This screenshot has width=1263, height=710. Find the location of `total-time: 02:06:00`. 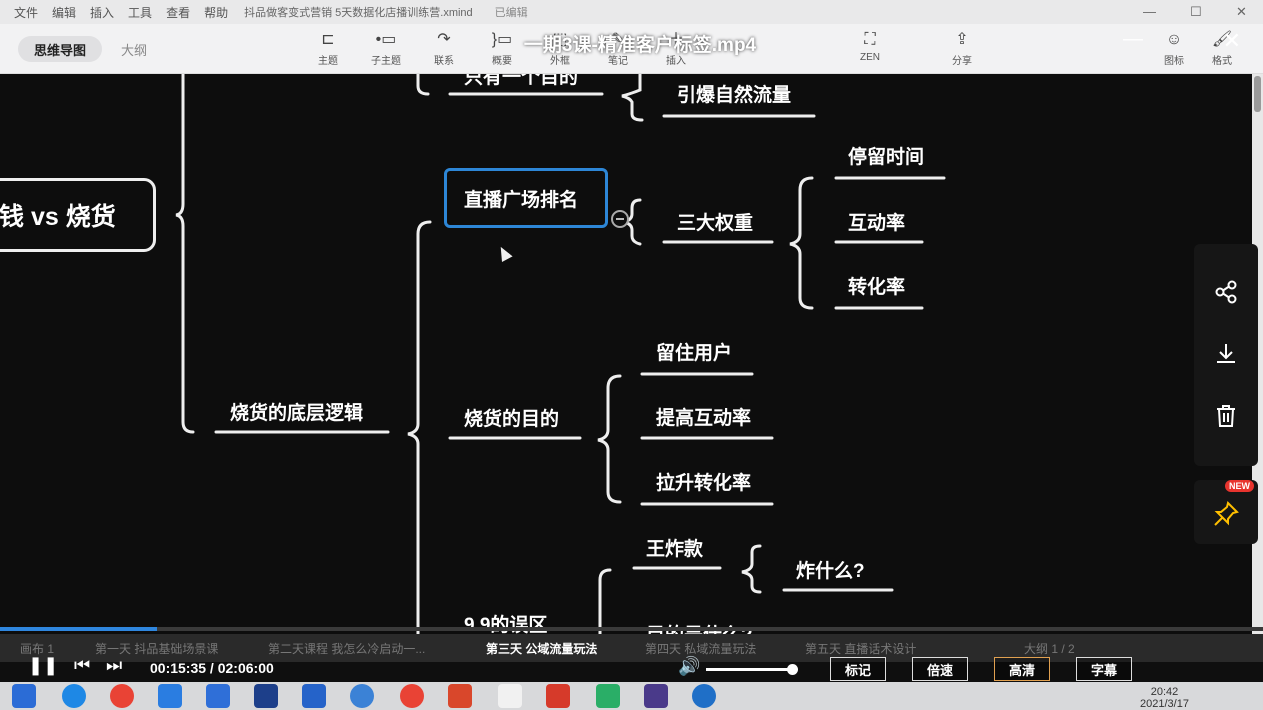

total-time: 02:06:00 is located at coordinates (245, 668).